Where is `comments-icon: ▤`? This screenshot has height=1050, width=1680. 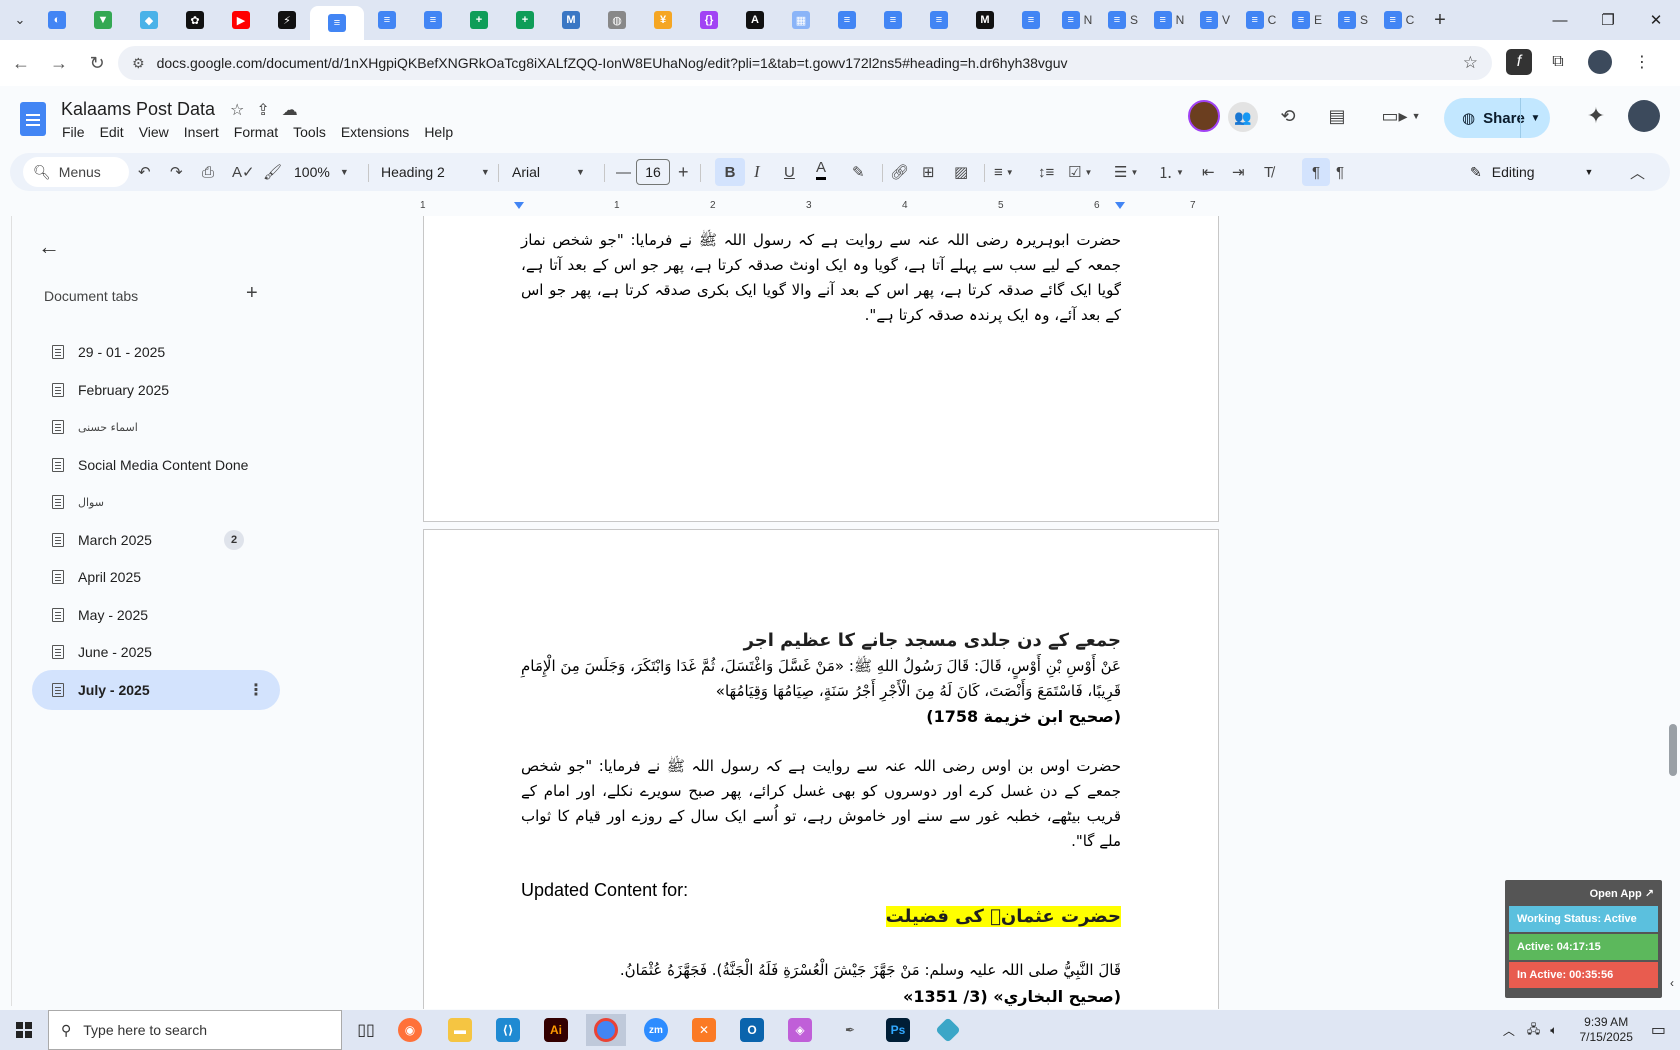
comments-icon: ▤ is located at coordinates (1337, 116).